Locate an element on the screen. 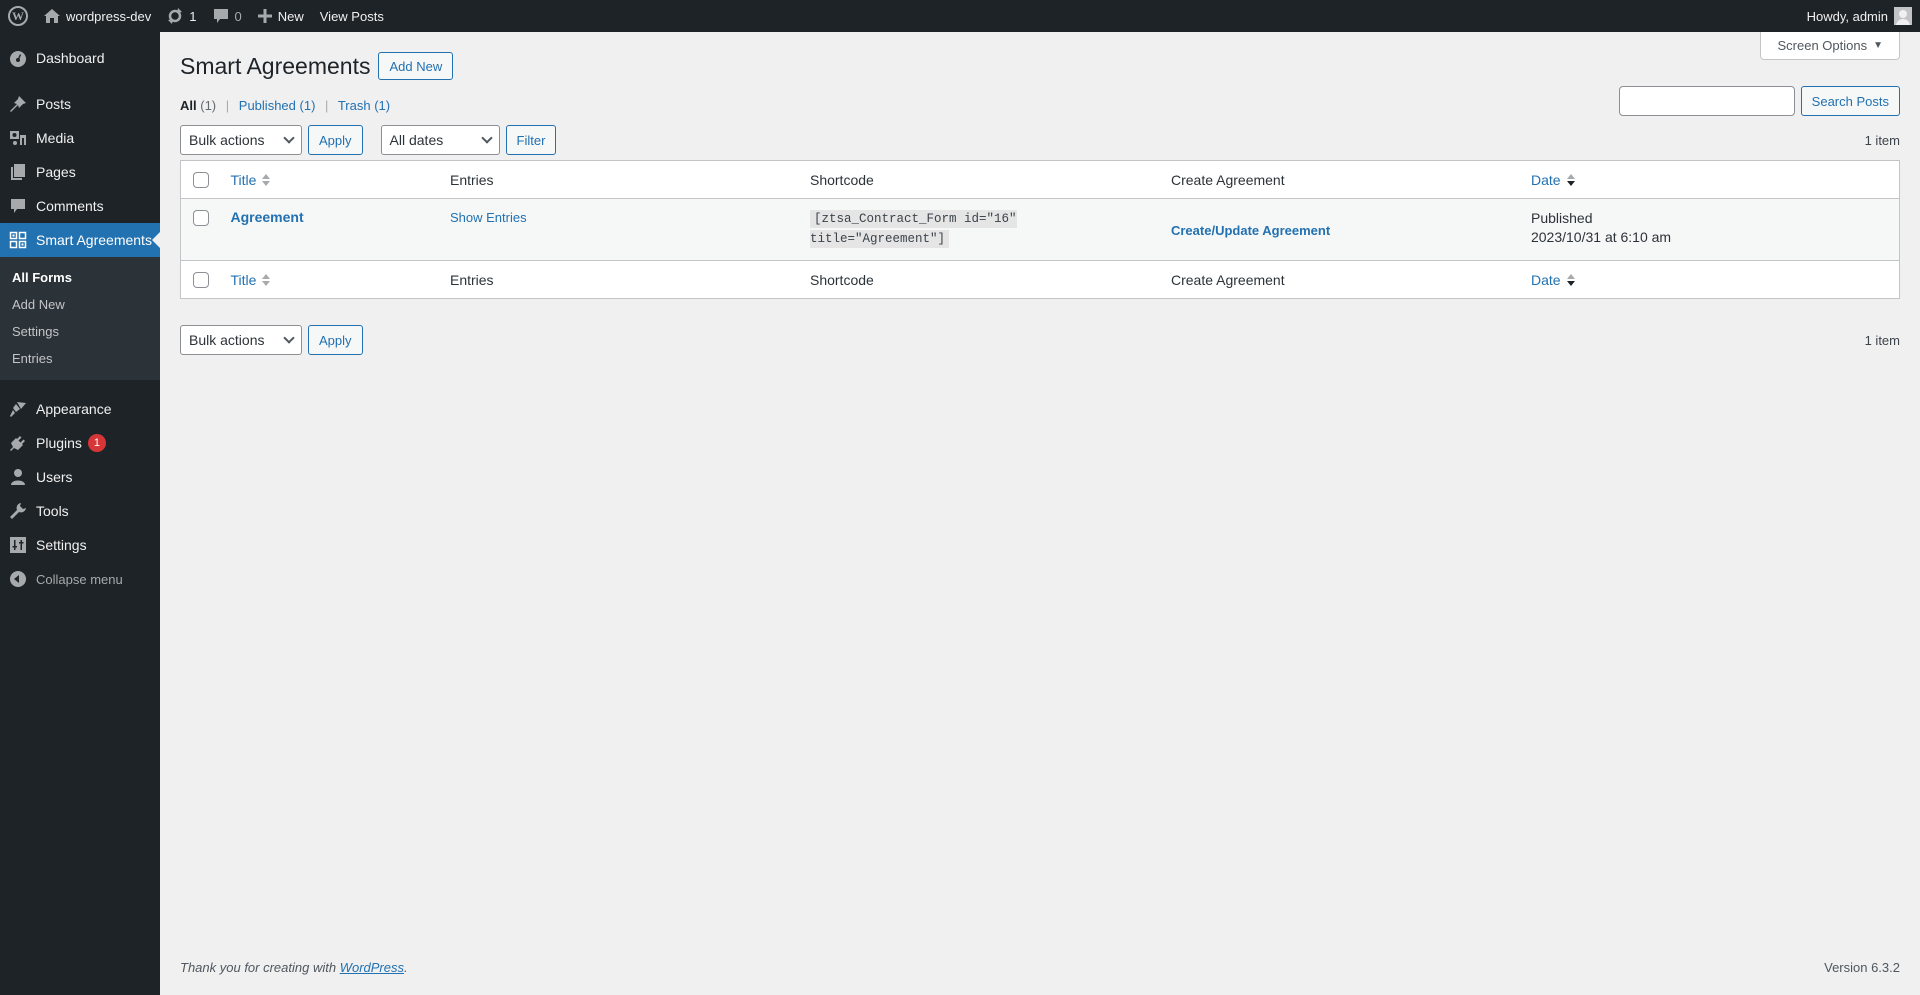  user-icon is located at coordinates (18, 477).